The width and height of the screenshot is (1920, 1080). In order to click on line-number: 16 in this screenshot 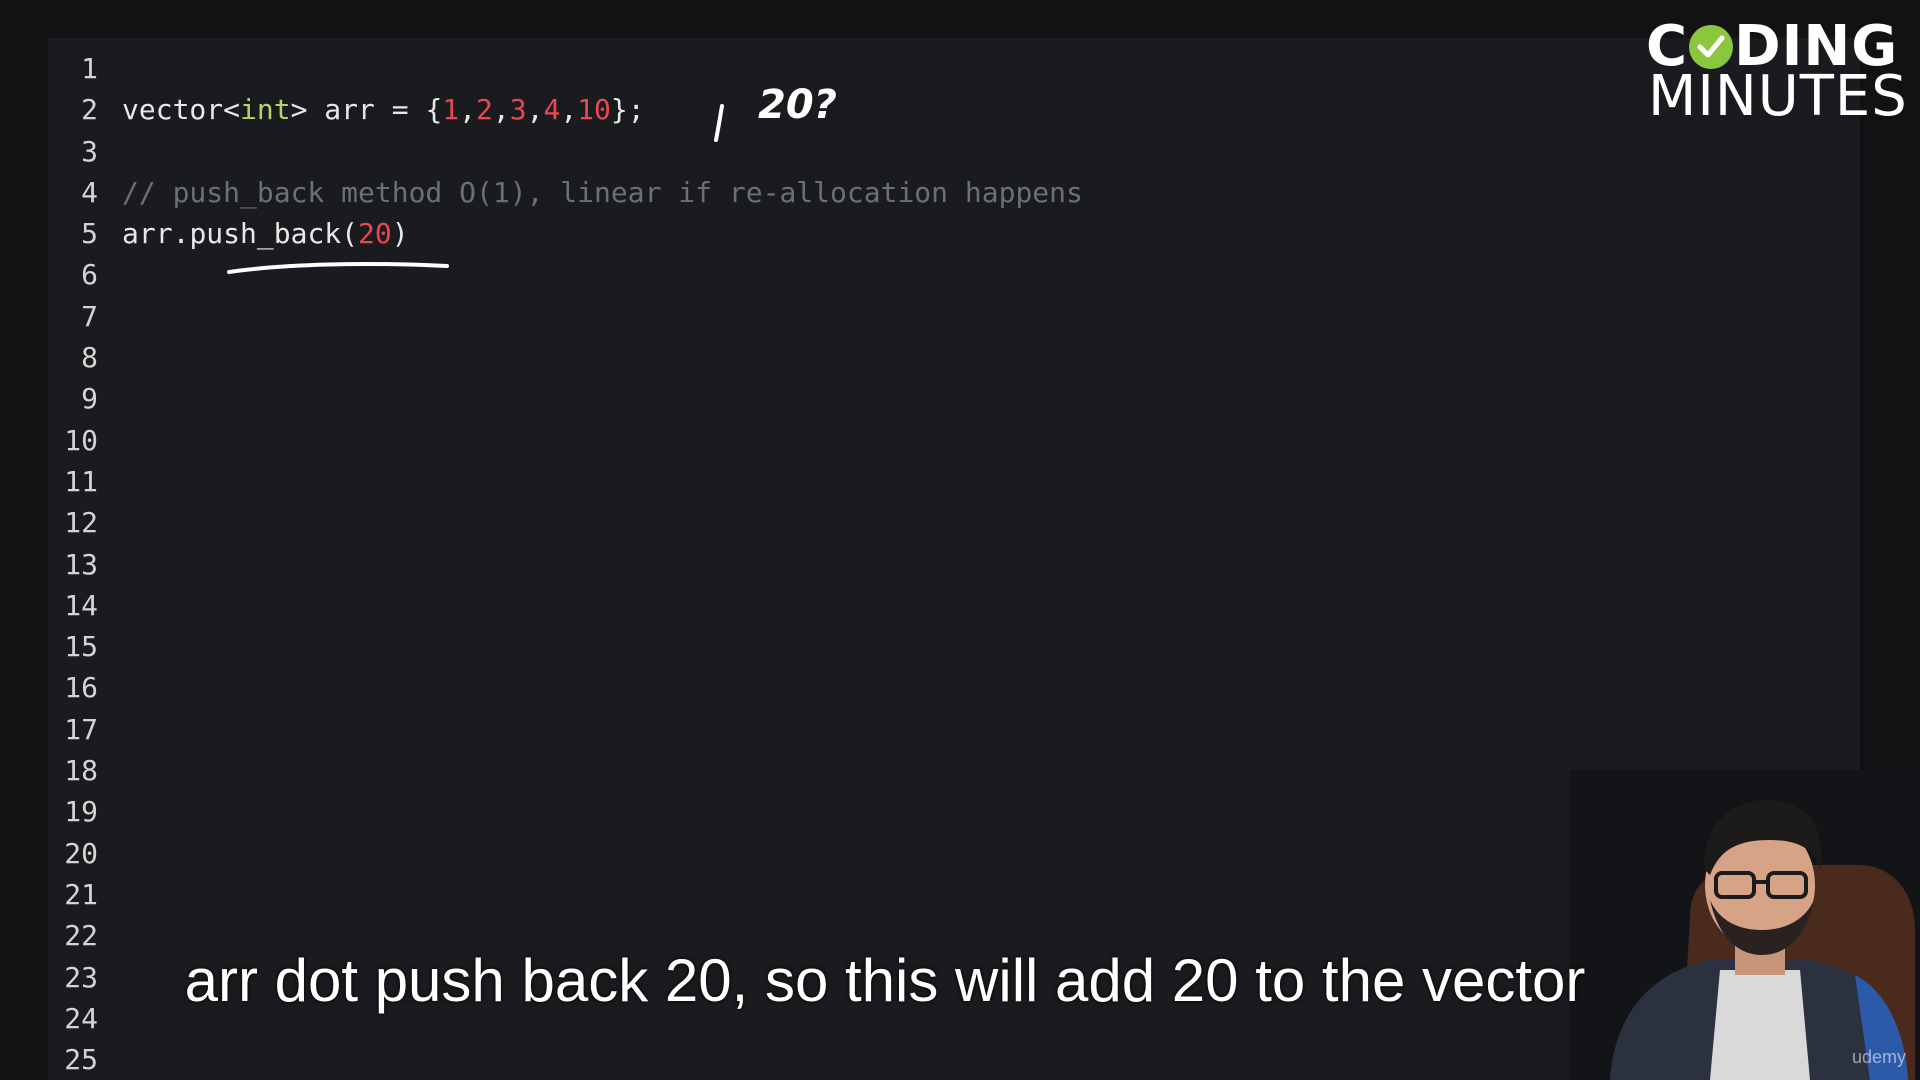, I will do `click(81, 688)`.